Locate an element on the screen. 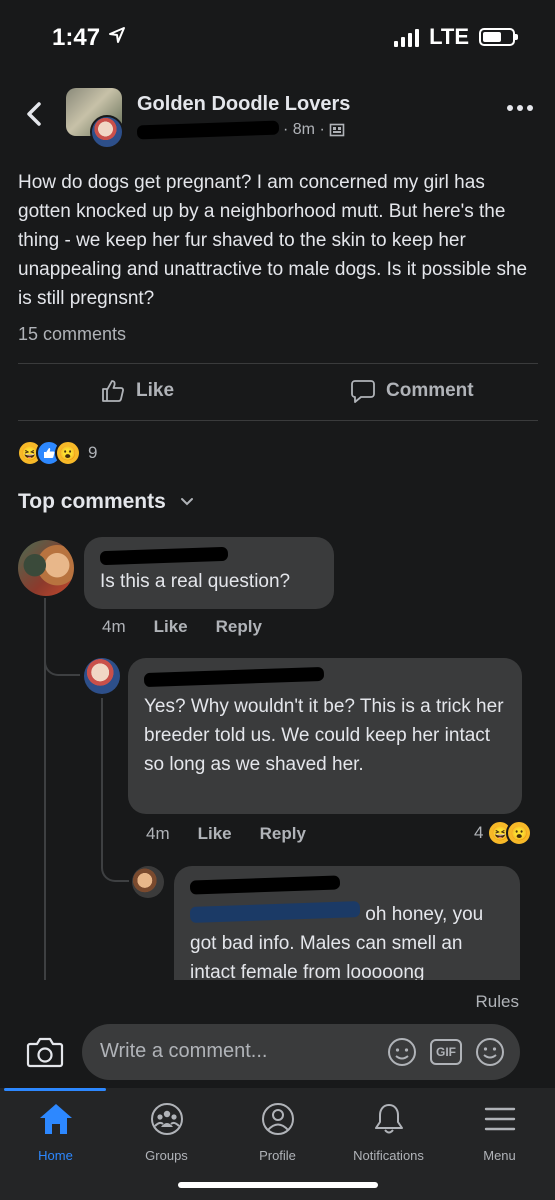 The image size is (555, 1200). post-meta: · 8m · is located at coordinates (240, 130).